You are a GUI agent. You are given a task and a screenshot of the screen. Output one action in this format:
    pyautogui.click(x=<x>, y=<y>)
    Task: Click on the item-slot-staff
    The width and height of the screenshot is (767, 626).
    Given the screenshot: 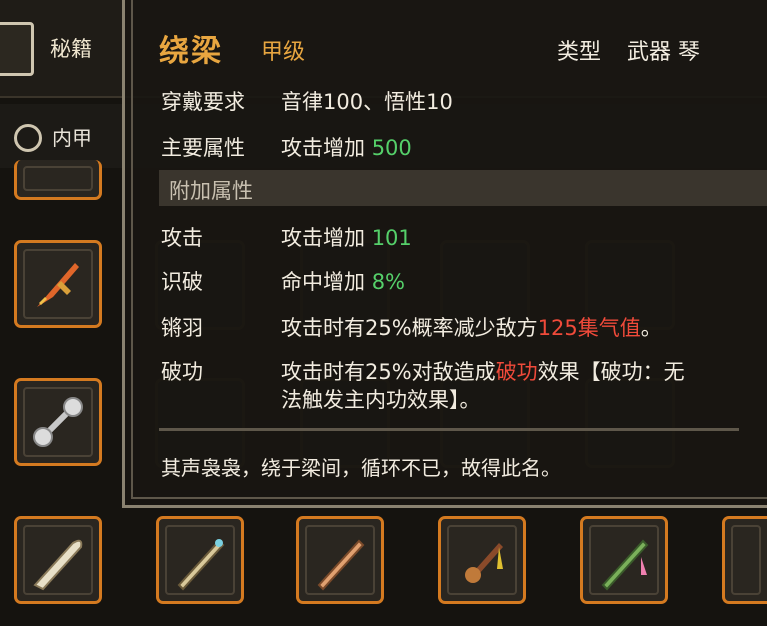 What is the action you would take?
    pyautogui.click(x=340, y=560)
    